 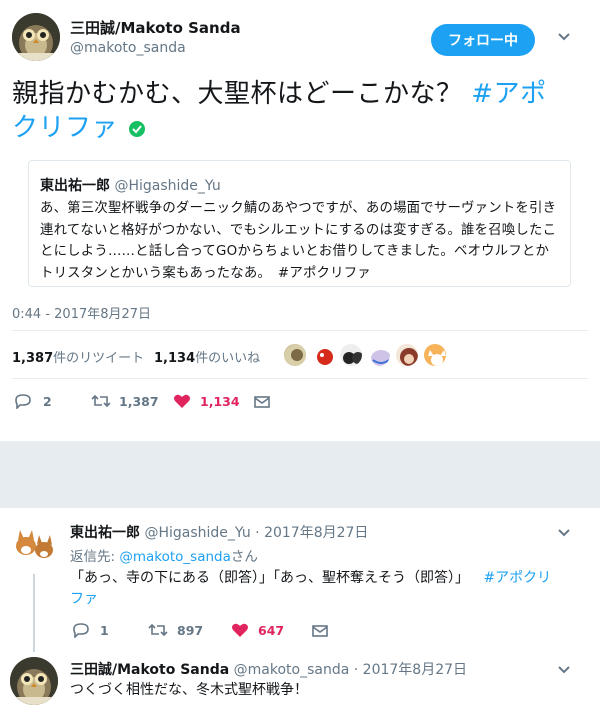 I want to click on like-count-label: 件のいいね, so click(x=228, y=358).